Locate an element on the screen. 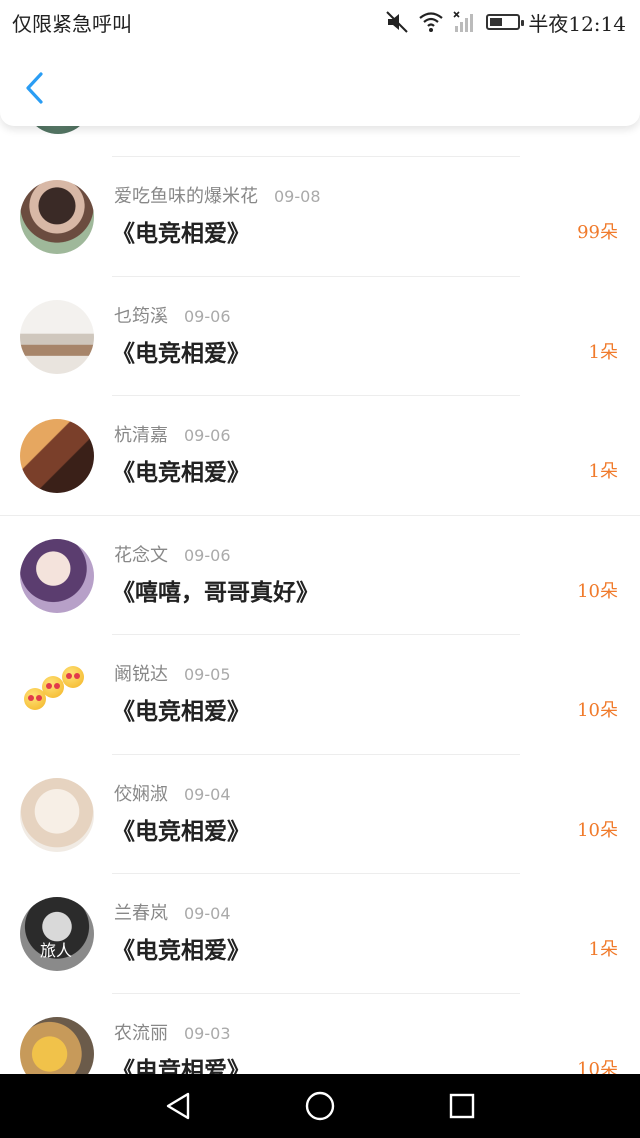 The height and width of the screenshot is (1138, 640). clock: 半夜12:14 is located at coordinates (577, 23).